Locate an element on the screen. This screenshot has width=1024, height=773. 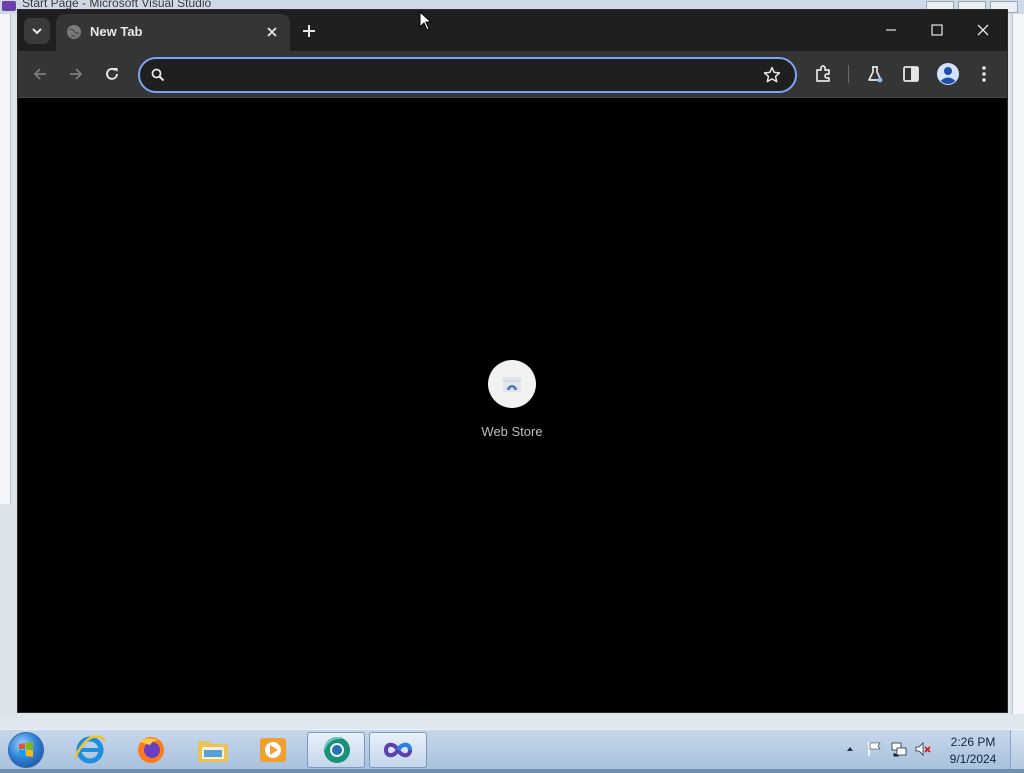
shortcut-tile-web-store: Web Store is located at coordinates (518, 405).